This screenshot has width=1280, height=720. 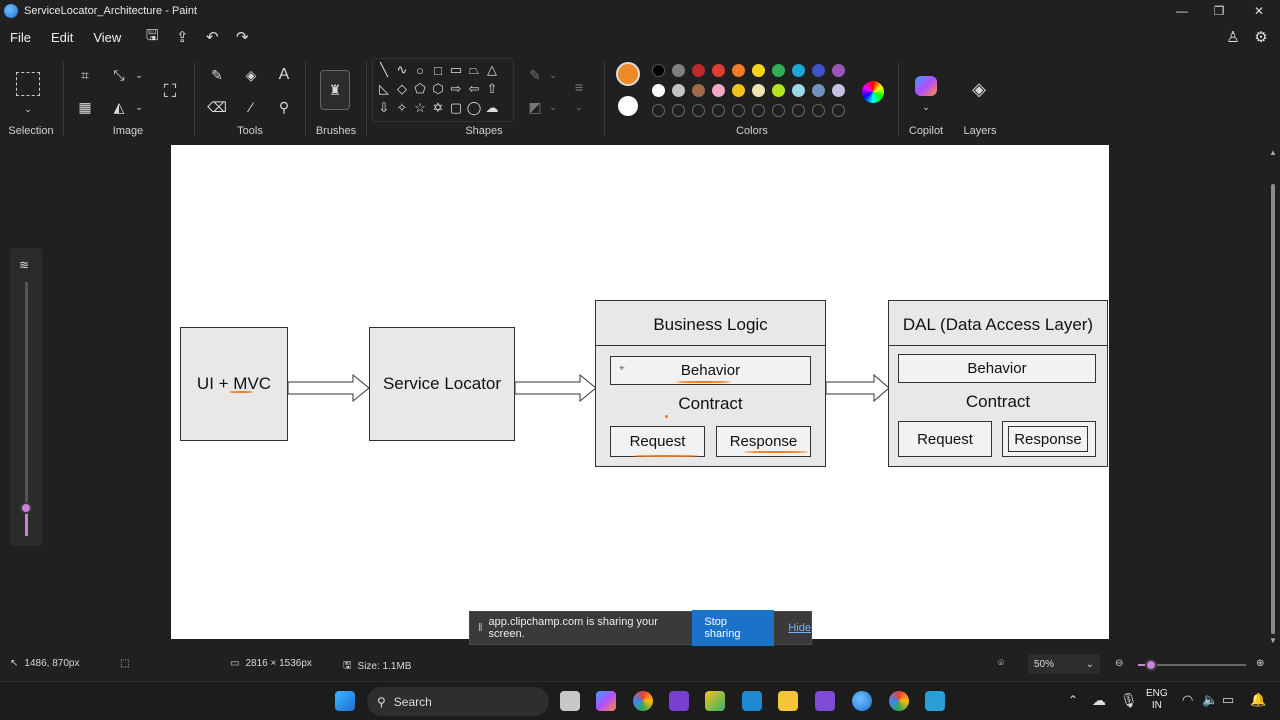 What do you see at coordinates (28, 84) in the screenshot?
I see `selection-rect-icon` at bounding box center [28, 84].